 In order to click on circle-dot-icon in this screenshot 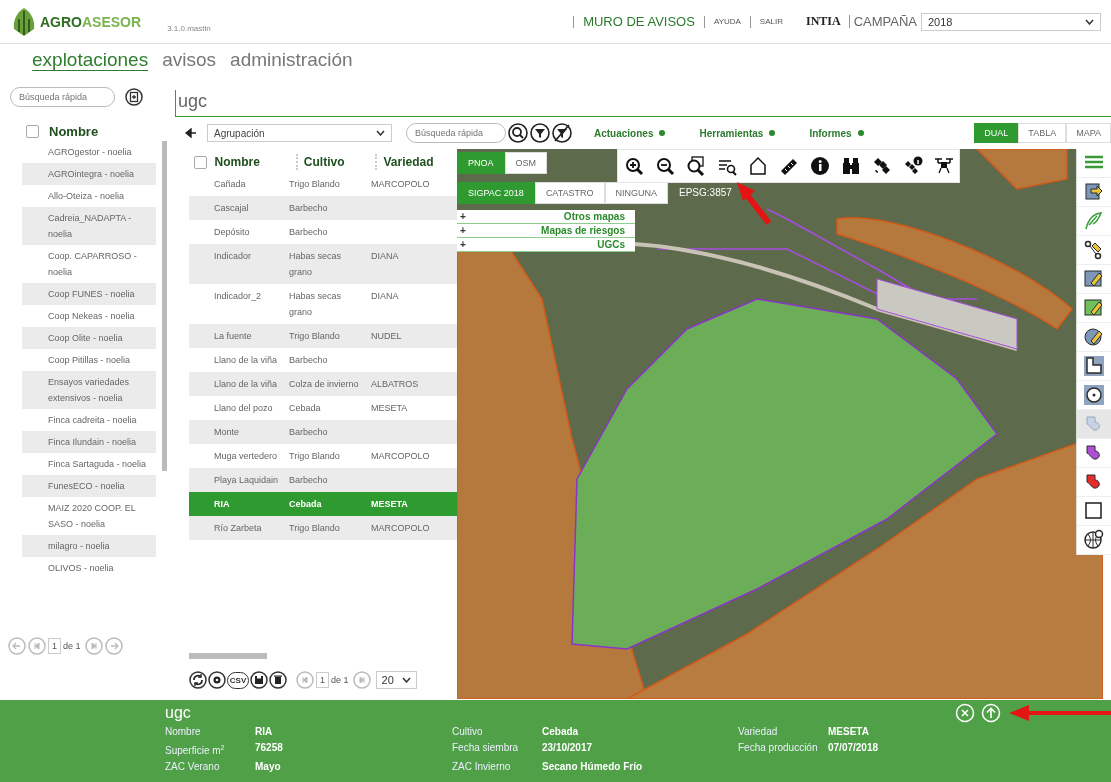, I will do `click(1094, 395)`.